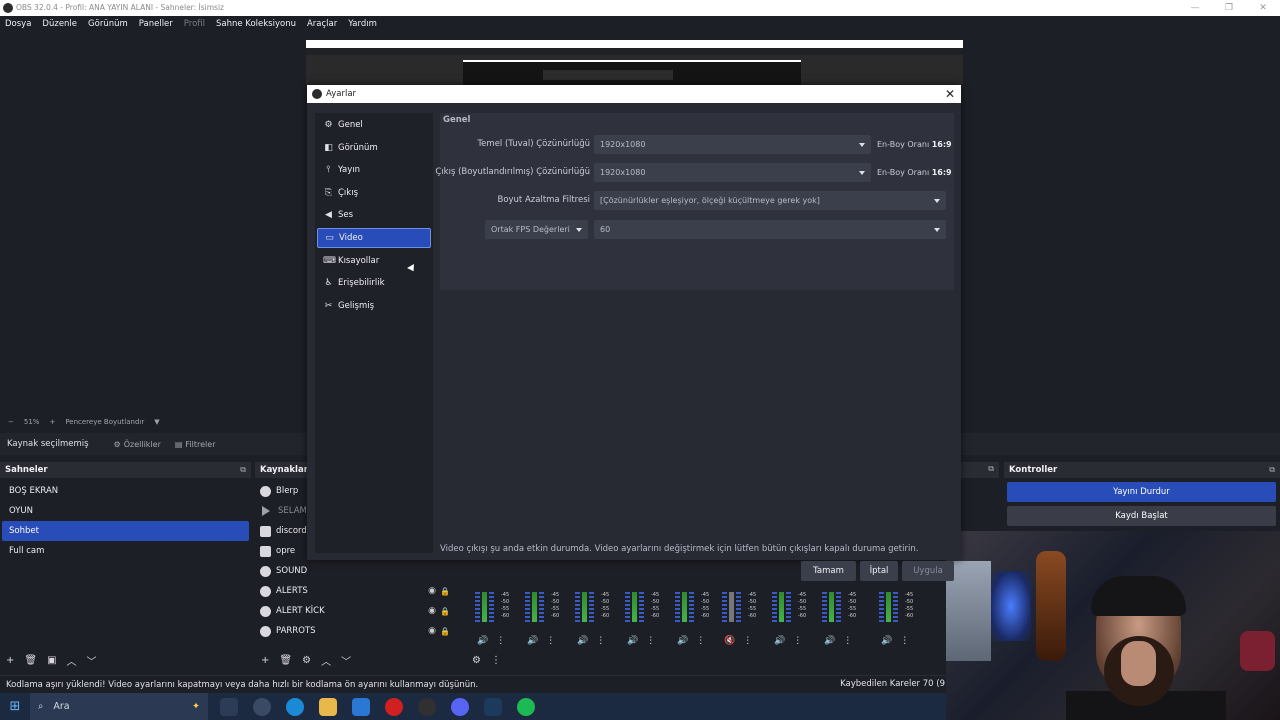 This screenshot has width=1280, height=720. What do you see at coordinates (526, 706) in the screenshot?
I see `spotify-icon` at bounding box center [526, 706].